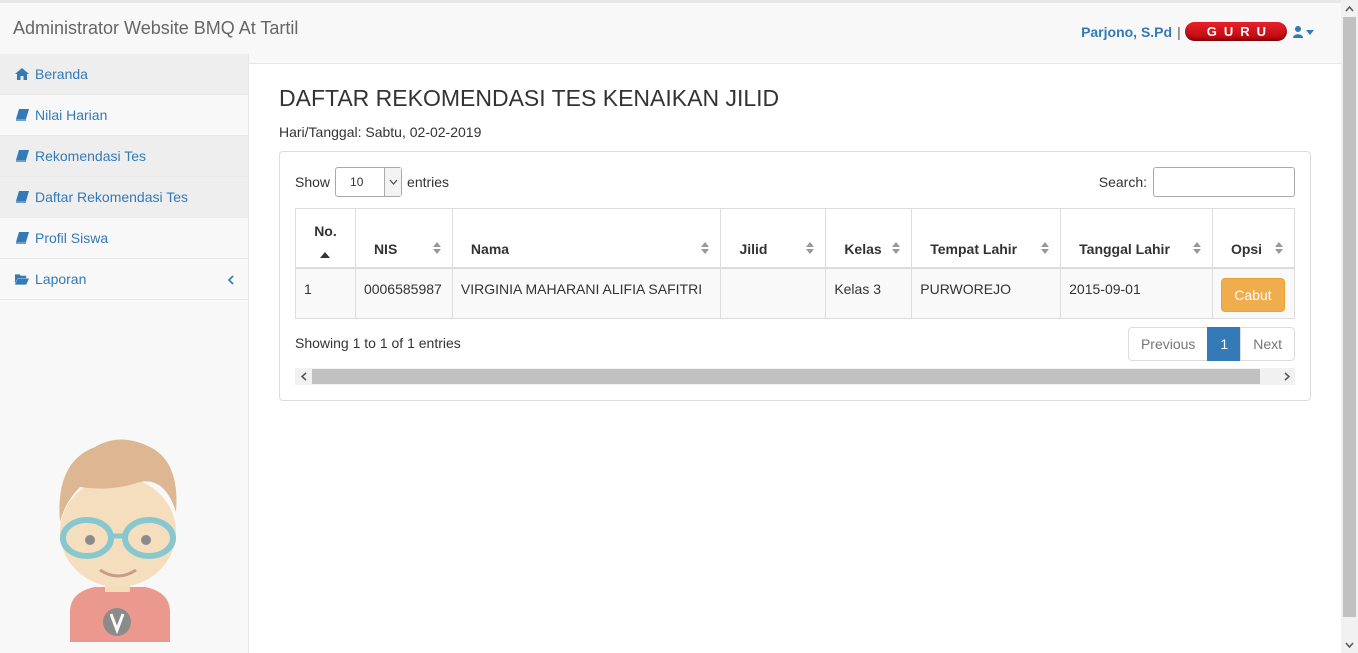  I want to click on home-icon, so click(22, 74).